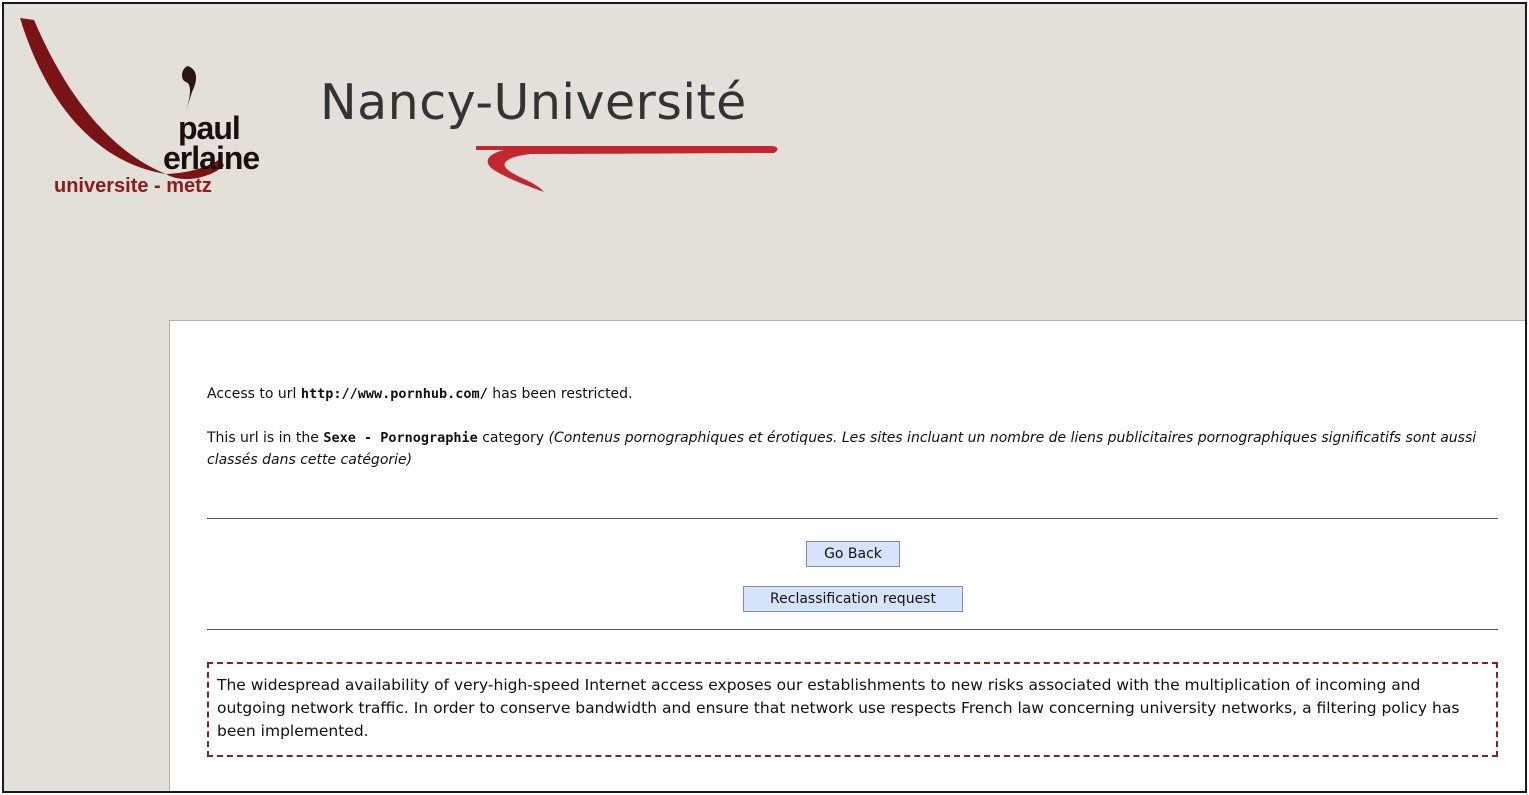 This screenshot has width=1529, height=795. Describe the element at coordinates (394, 394) in the screenshot. I see `blocked-url: http://www.pornhub.com/` at that location.